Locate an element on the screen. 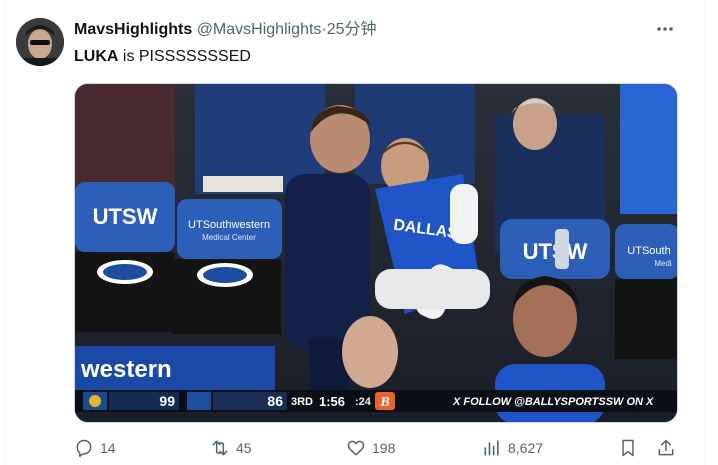 Image resolution: width=718 pixels, height=465 pixels. player-arm is located at coordinates (648, 149).